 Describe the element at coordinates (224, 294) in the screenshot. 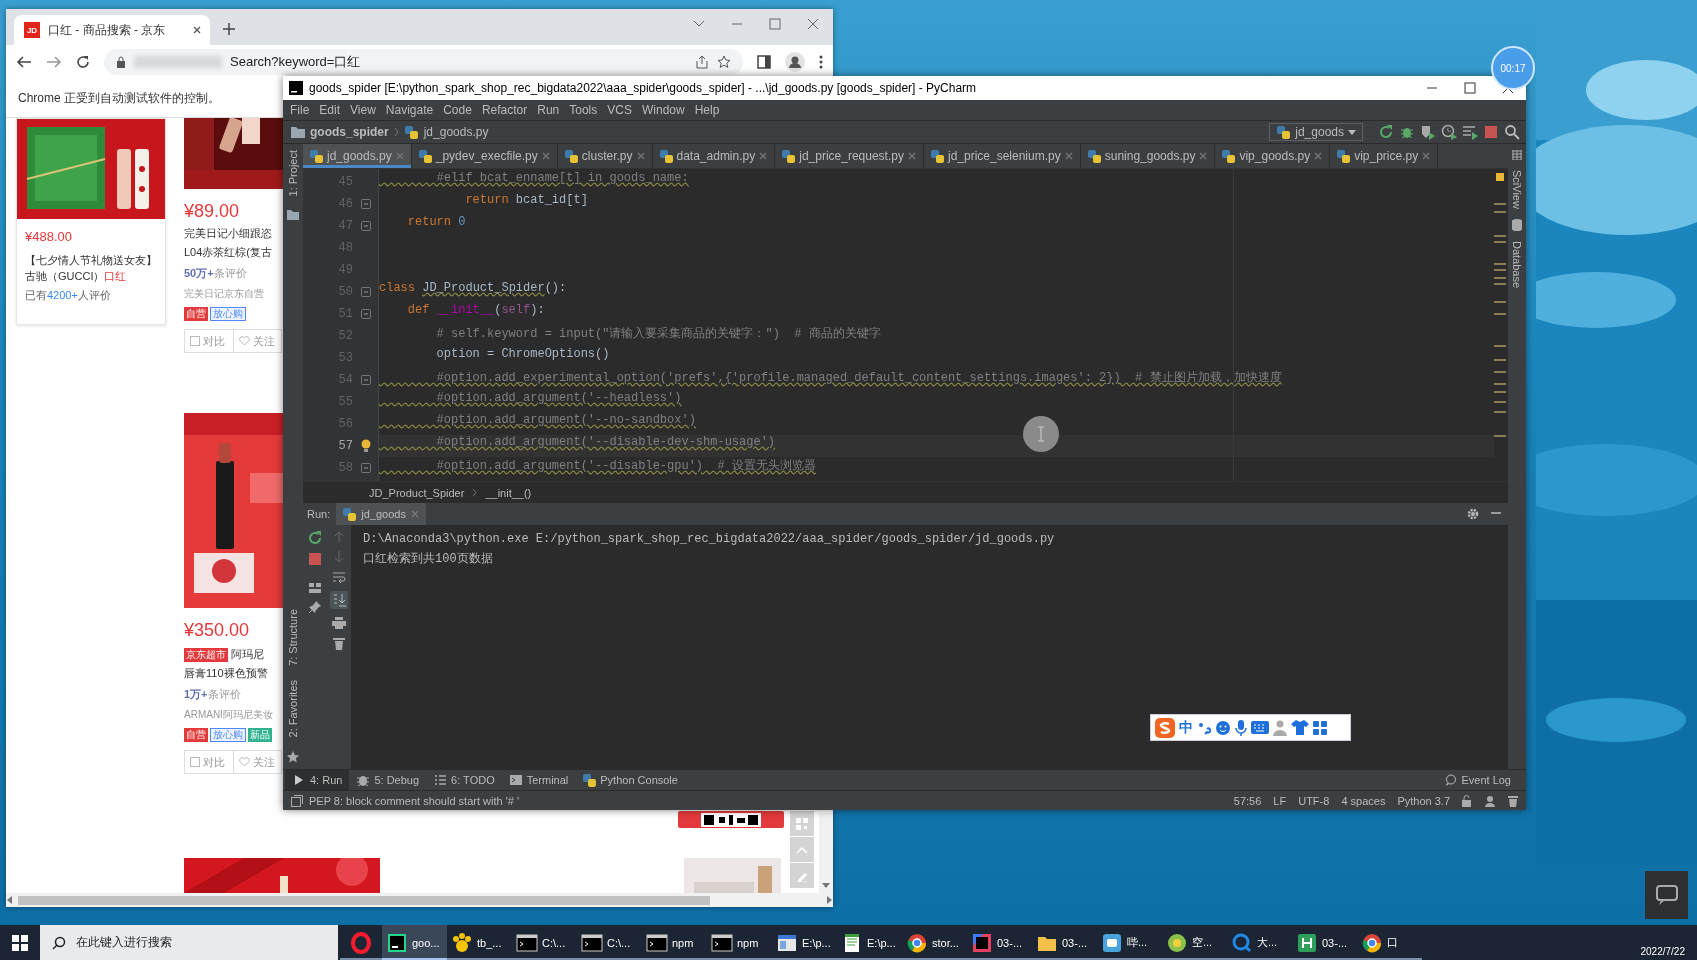

I see `shop-name: 完美日记京东自营` at that location.